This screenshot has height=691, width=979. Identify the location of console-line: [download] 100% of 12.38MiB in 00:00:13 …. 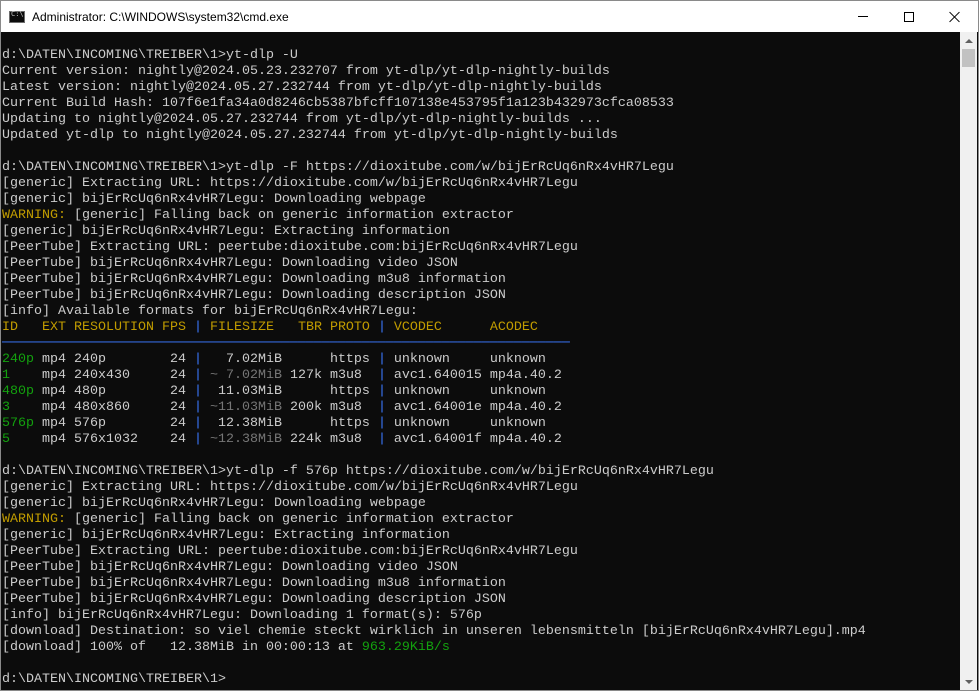
(226, 647).